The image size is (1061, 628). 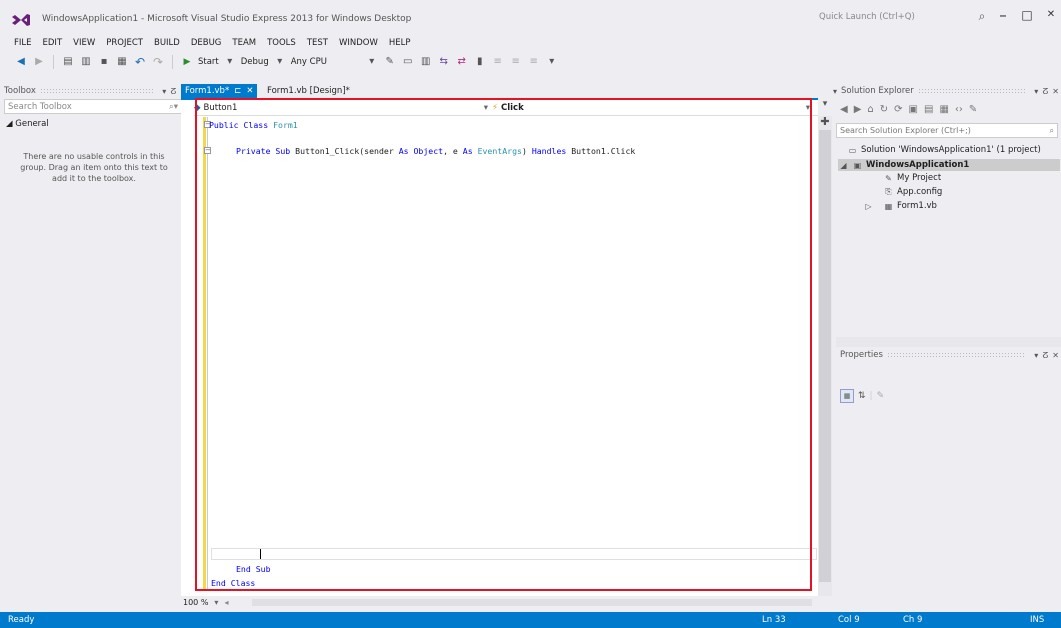 I want to click on expand-arrow-icon: ▷, so click(x=868, y=206).